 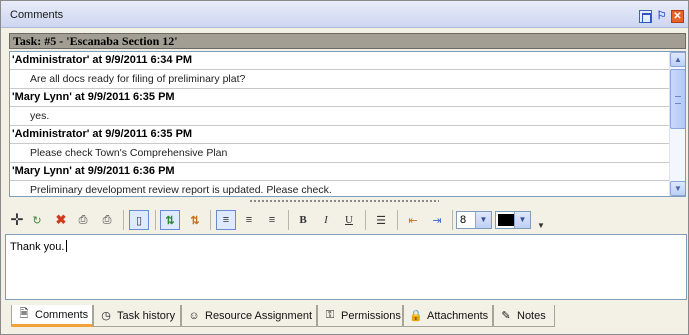 What do you see at coordinates (340, 61) in the screenshot?
I see `comment-author: 'Administrator' at 9/9/2011 6:34 PM` at bounding box center [340, 61].